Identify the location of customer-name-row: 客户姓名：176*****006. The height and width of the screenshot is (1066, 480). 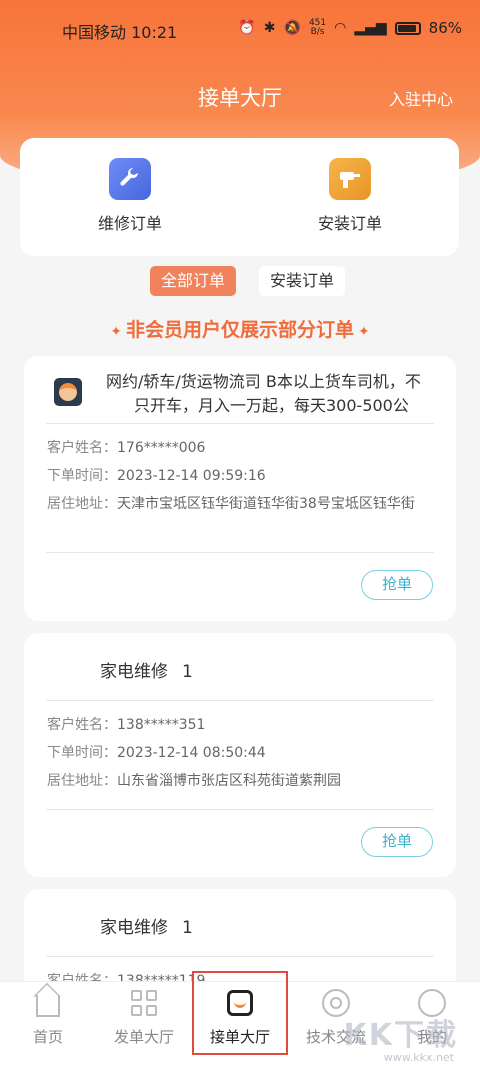
(126, 448).